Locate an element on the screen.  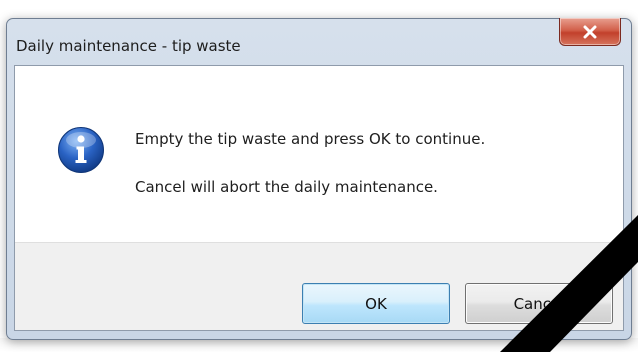
close-icon is located at coordinates (590, 31).